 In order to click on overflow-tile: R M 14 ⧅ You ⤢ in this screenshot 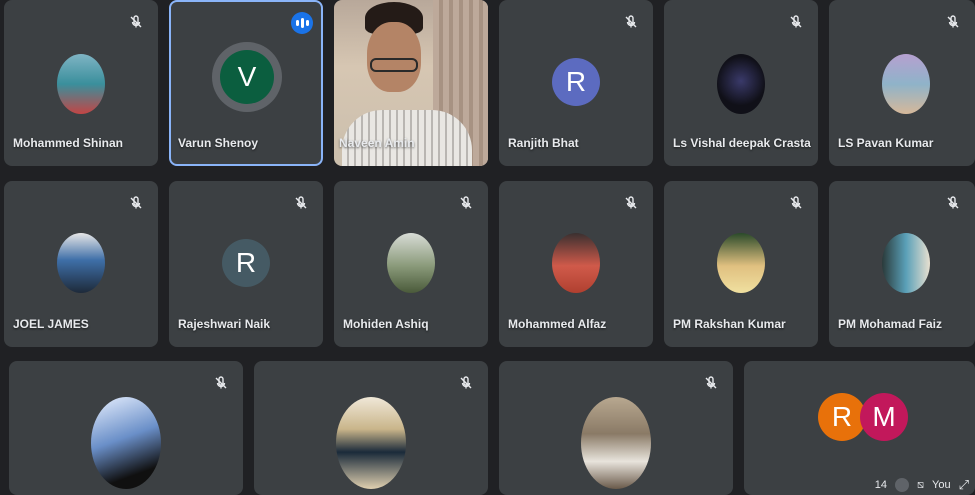, I will do `click(859, 428)`.